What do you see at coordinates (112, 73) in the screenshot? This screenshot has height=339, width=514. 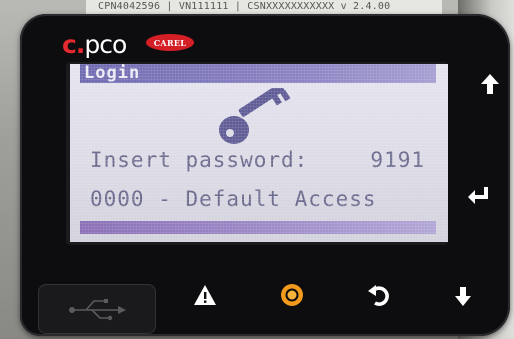 I see `screen-title: Login` at bounding box center [112, 73].